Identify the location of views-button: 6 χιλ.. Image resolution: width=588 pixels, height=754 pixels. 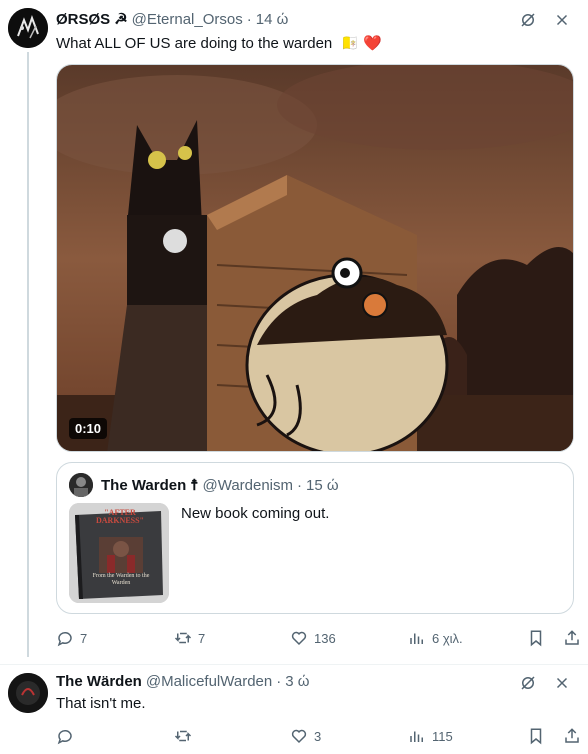
(435, 638).